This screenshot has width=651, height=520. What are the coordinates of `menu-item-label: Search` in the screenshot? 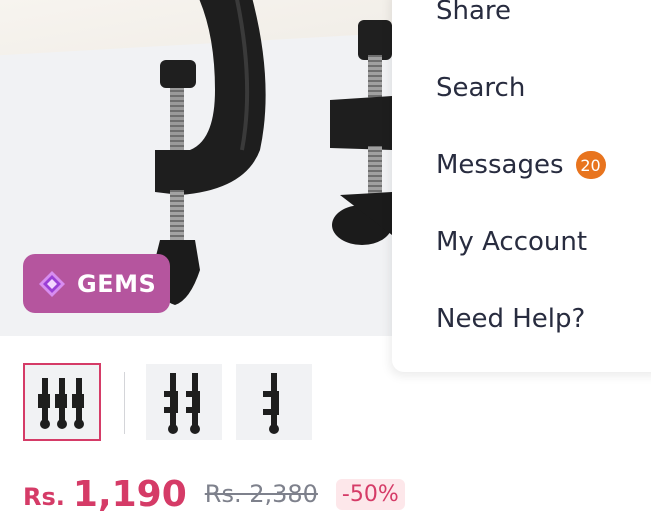 It's located at (481, 88).